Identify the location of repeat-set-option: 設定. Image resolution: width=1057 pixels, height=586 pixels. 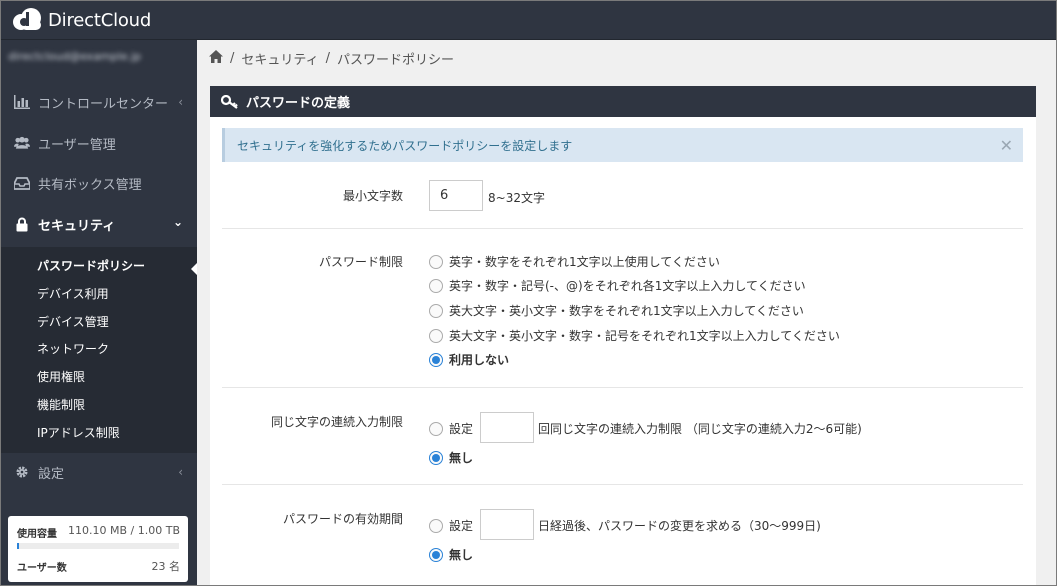
(451, 428).